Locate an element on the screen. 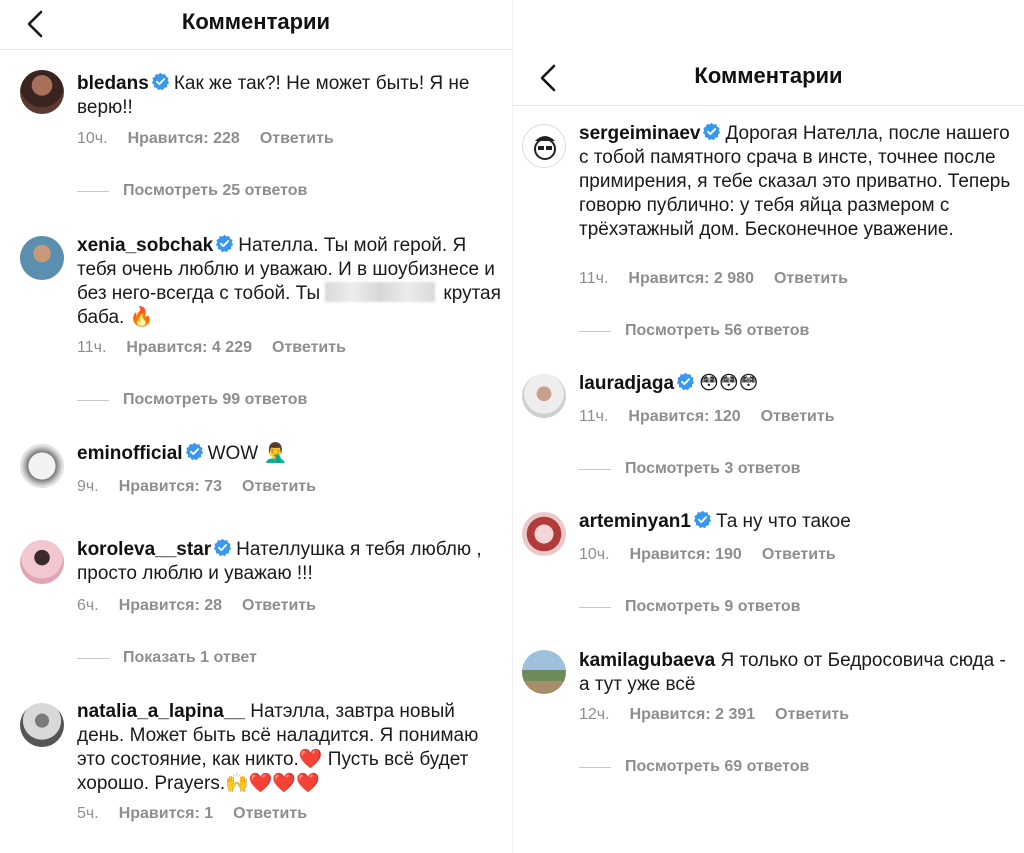  view-replies-label: Посмотреть 99 ответов is located at coordinates (215, 399).